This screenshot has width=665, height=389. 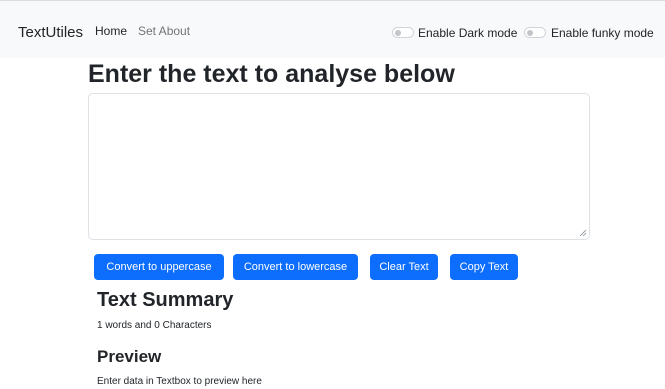 What do you see at coordinates (404, 267) in the screenshot?
I see `clear-text-button: Clear Text` at bounding box center [404, 267].